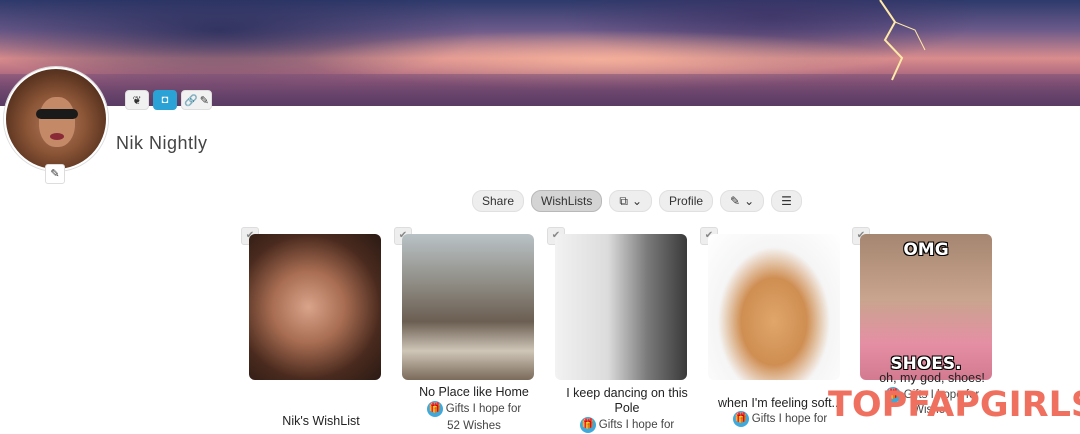  I want to click on share-button: Share, so click(498, 201).